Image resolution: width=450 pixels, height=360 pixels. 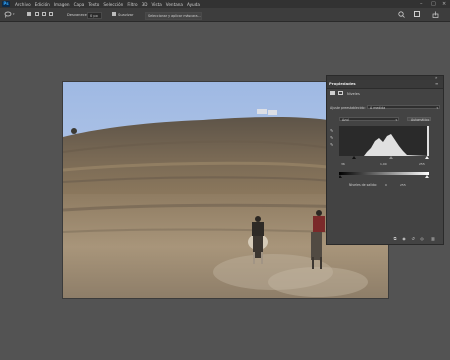 What do you see at coordinates (6, 4) in the screenshot?
I see `photoshop-logo: Ps` at bounding box center [6, 4].